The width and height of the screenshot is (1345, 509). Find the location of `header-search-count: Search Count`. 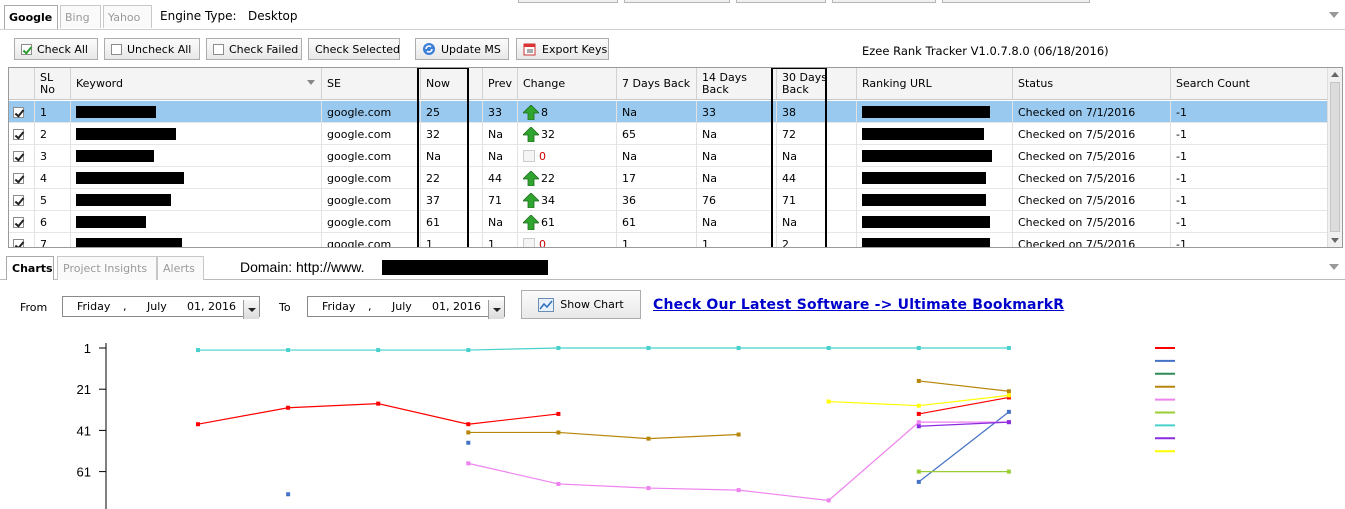

header-search-count: Search Count is located at coordinates (1250, 84).